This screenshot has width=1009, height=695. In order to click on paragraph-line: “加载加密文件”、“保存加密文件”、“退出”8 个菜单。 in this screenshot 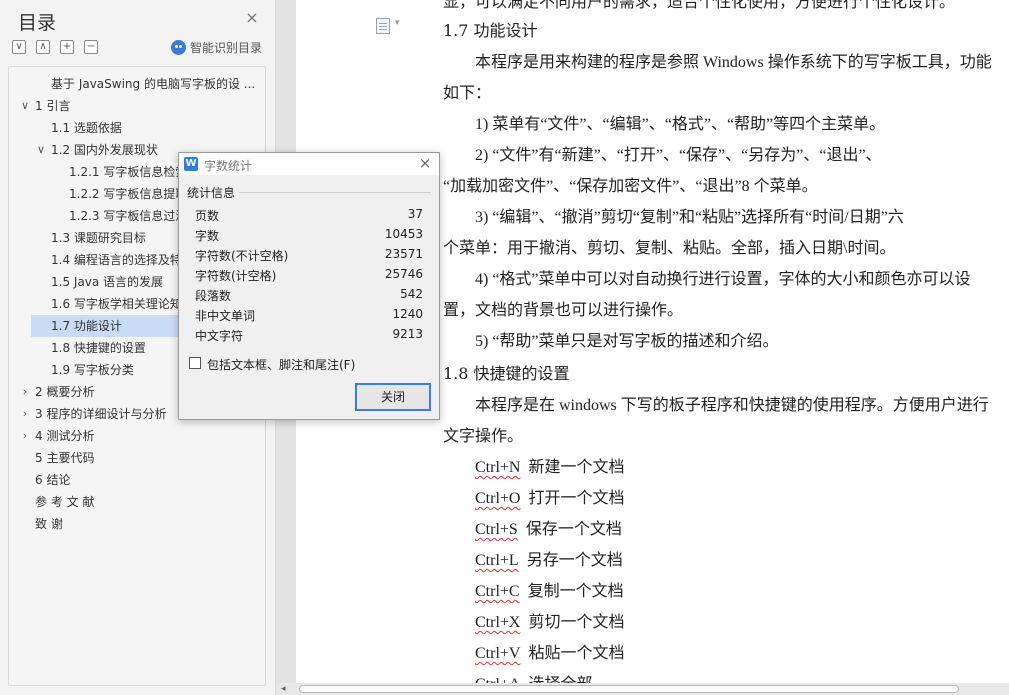, I will do `click(630, 186)`.